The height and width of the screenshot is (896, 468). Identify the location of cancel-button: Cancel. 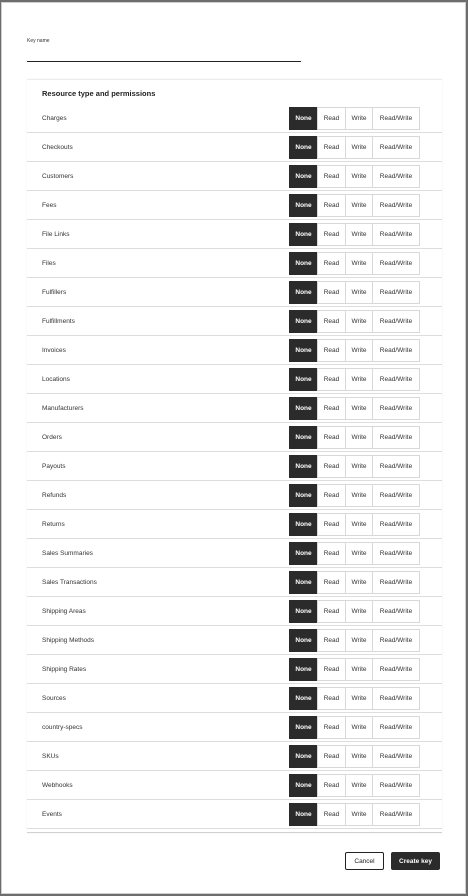
(364, 861).